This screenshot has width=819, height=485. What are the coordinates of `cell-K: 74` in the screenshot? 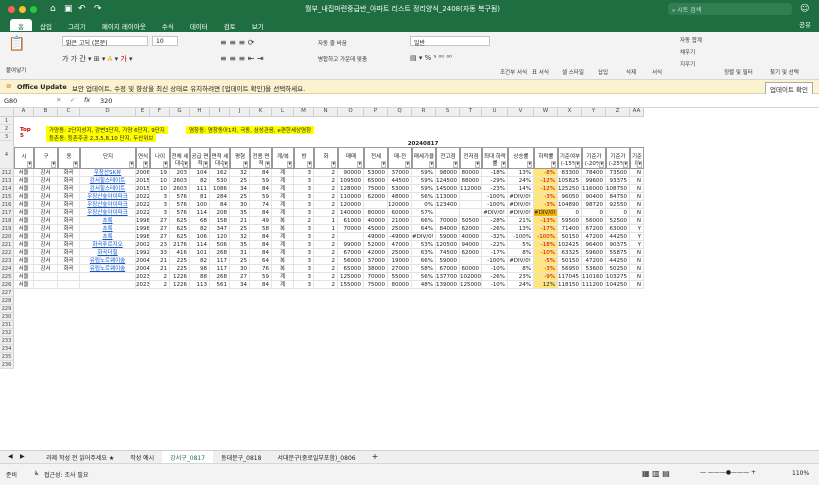 It's located at (261, 205).